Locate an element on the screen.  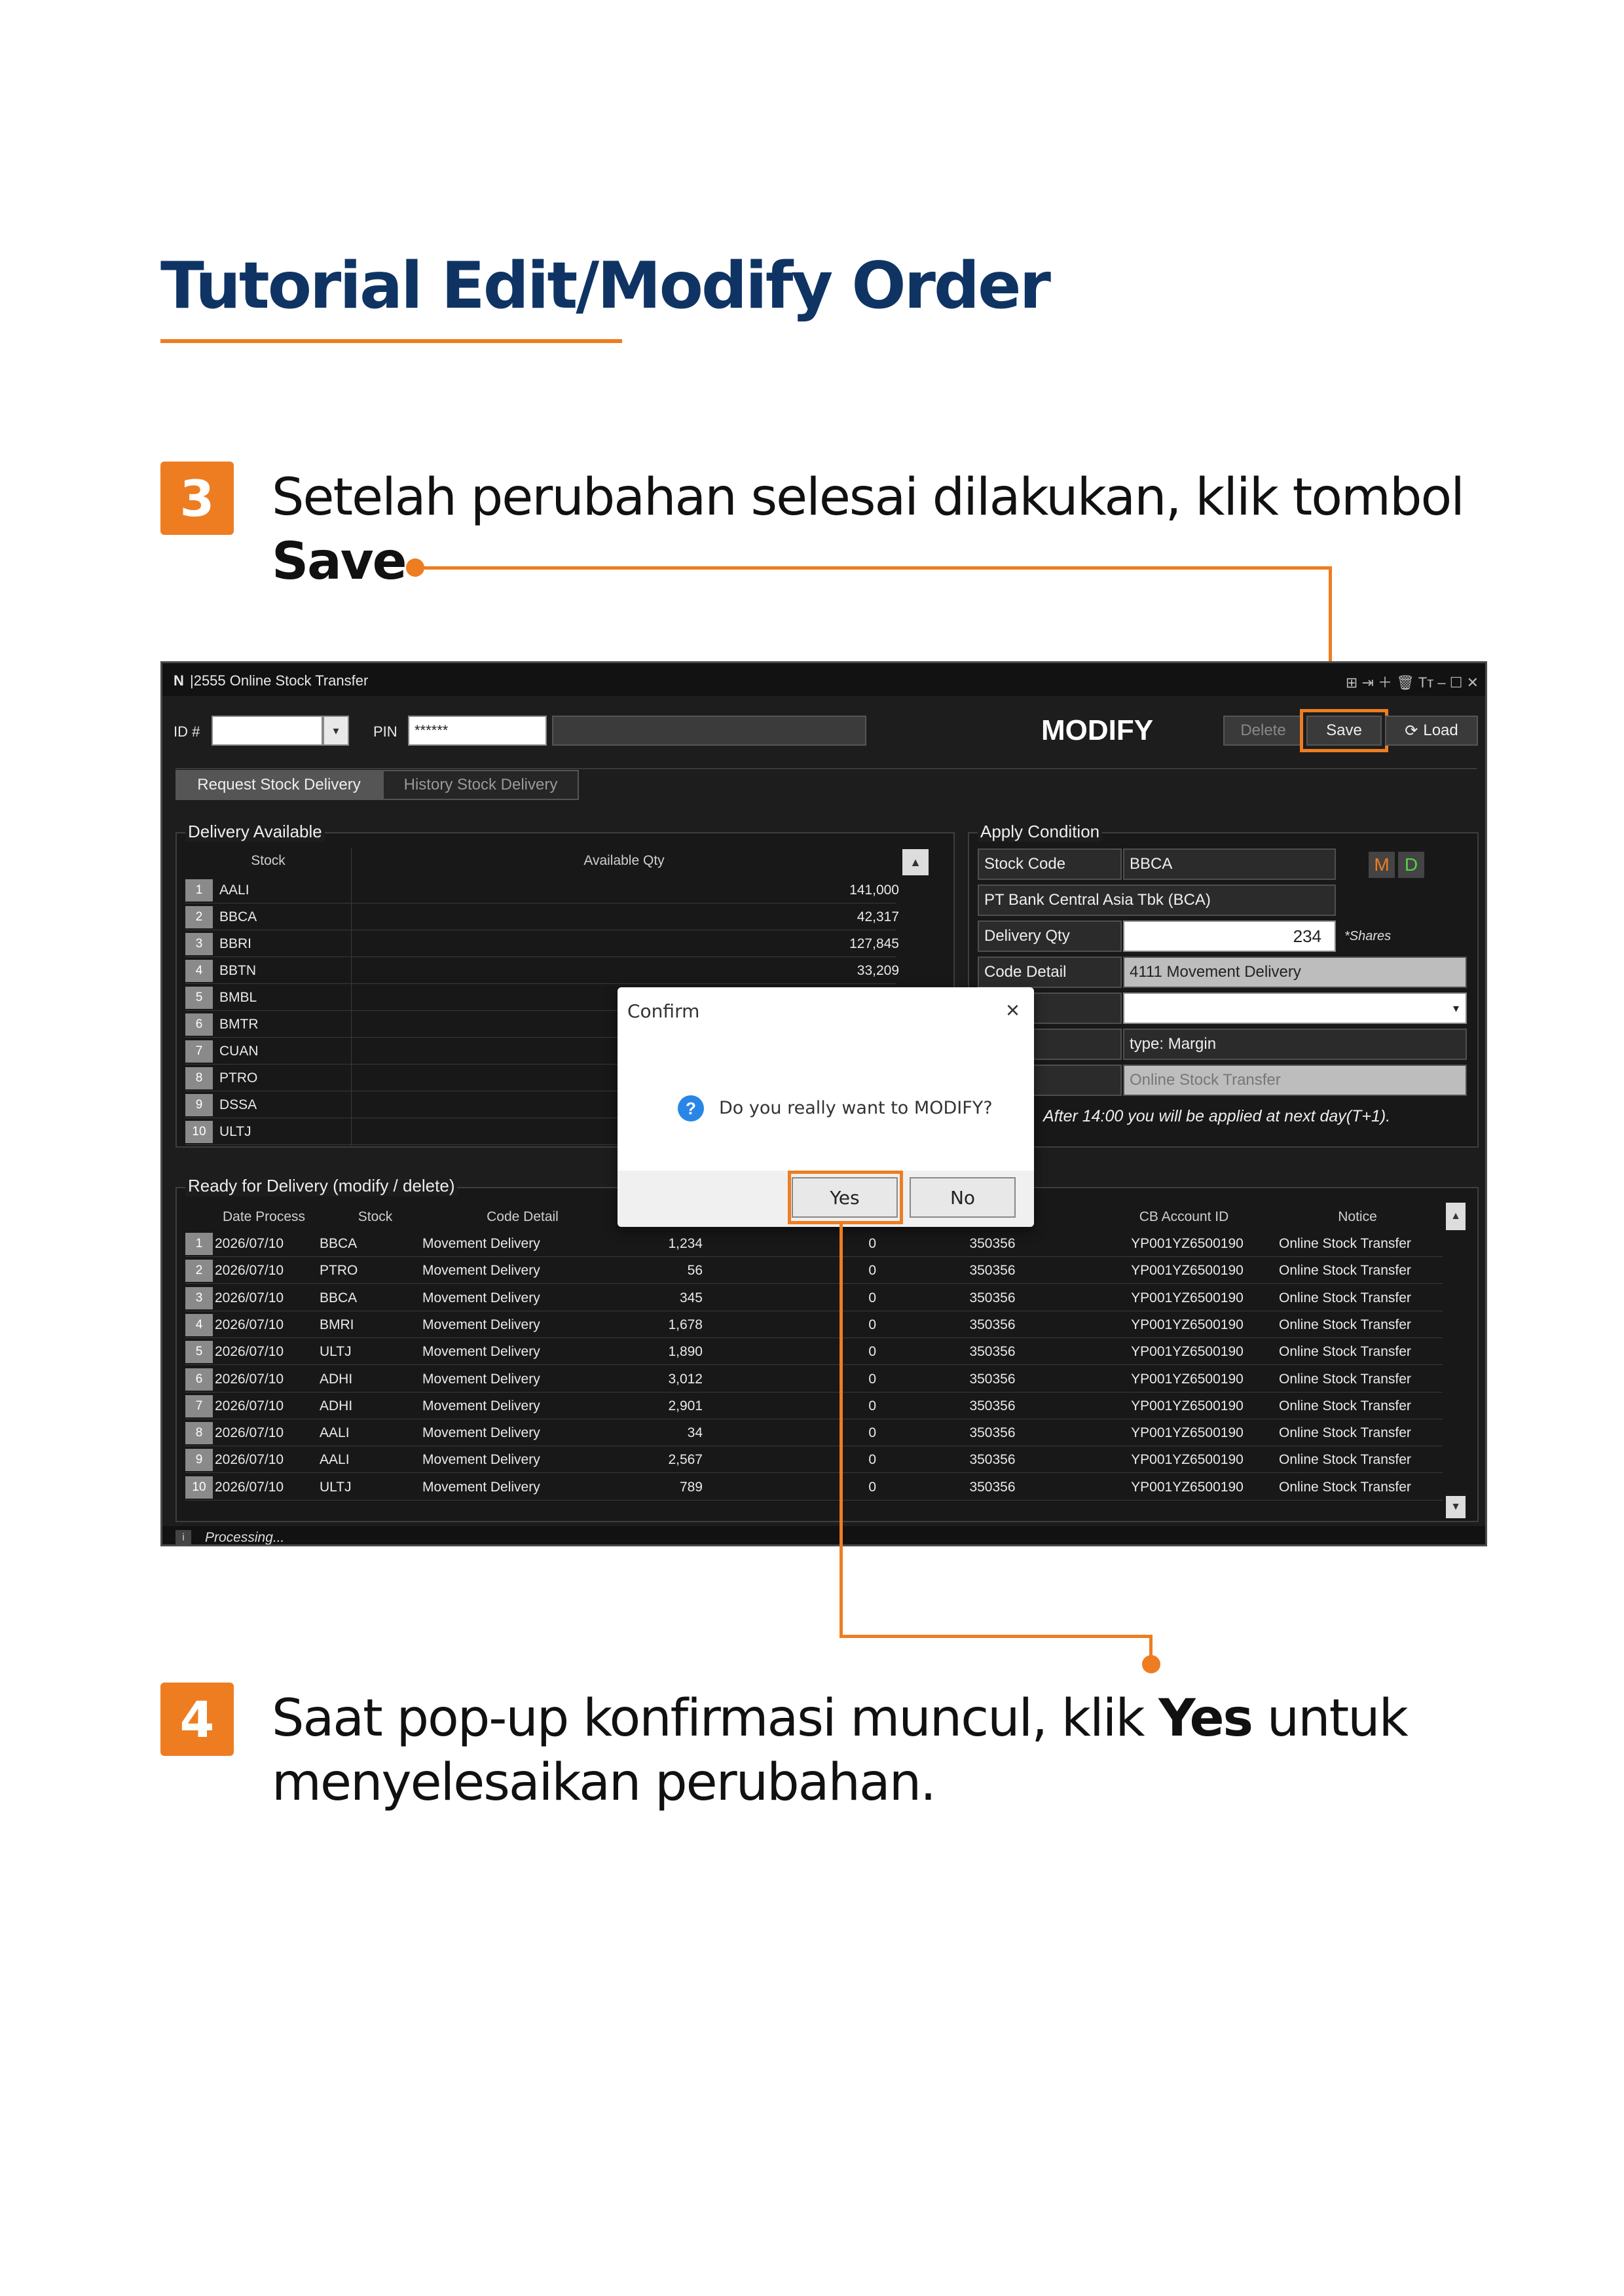
stock-cell: BBTN is located at coordinates (237, 971).